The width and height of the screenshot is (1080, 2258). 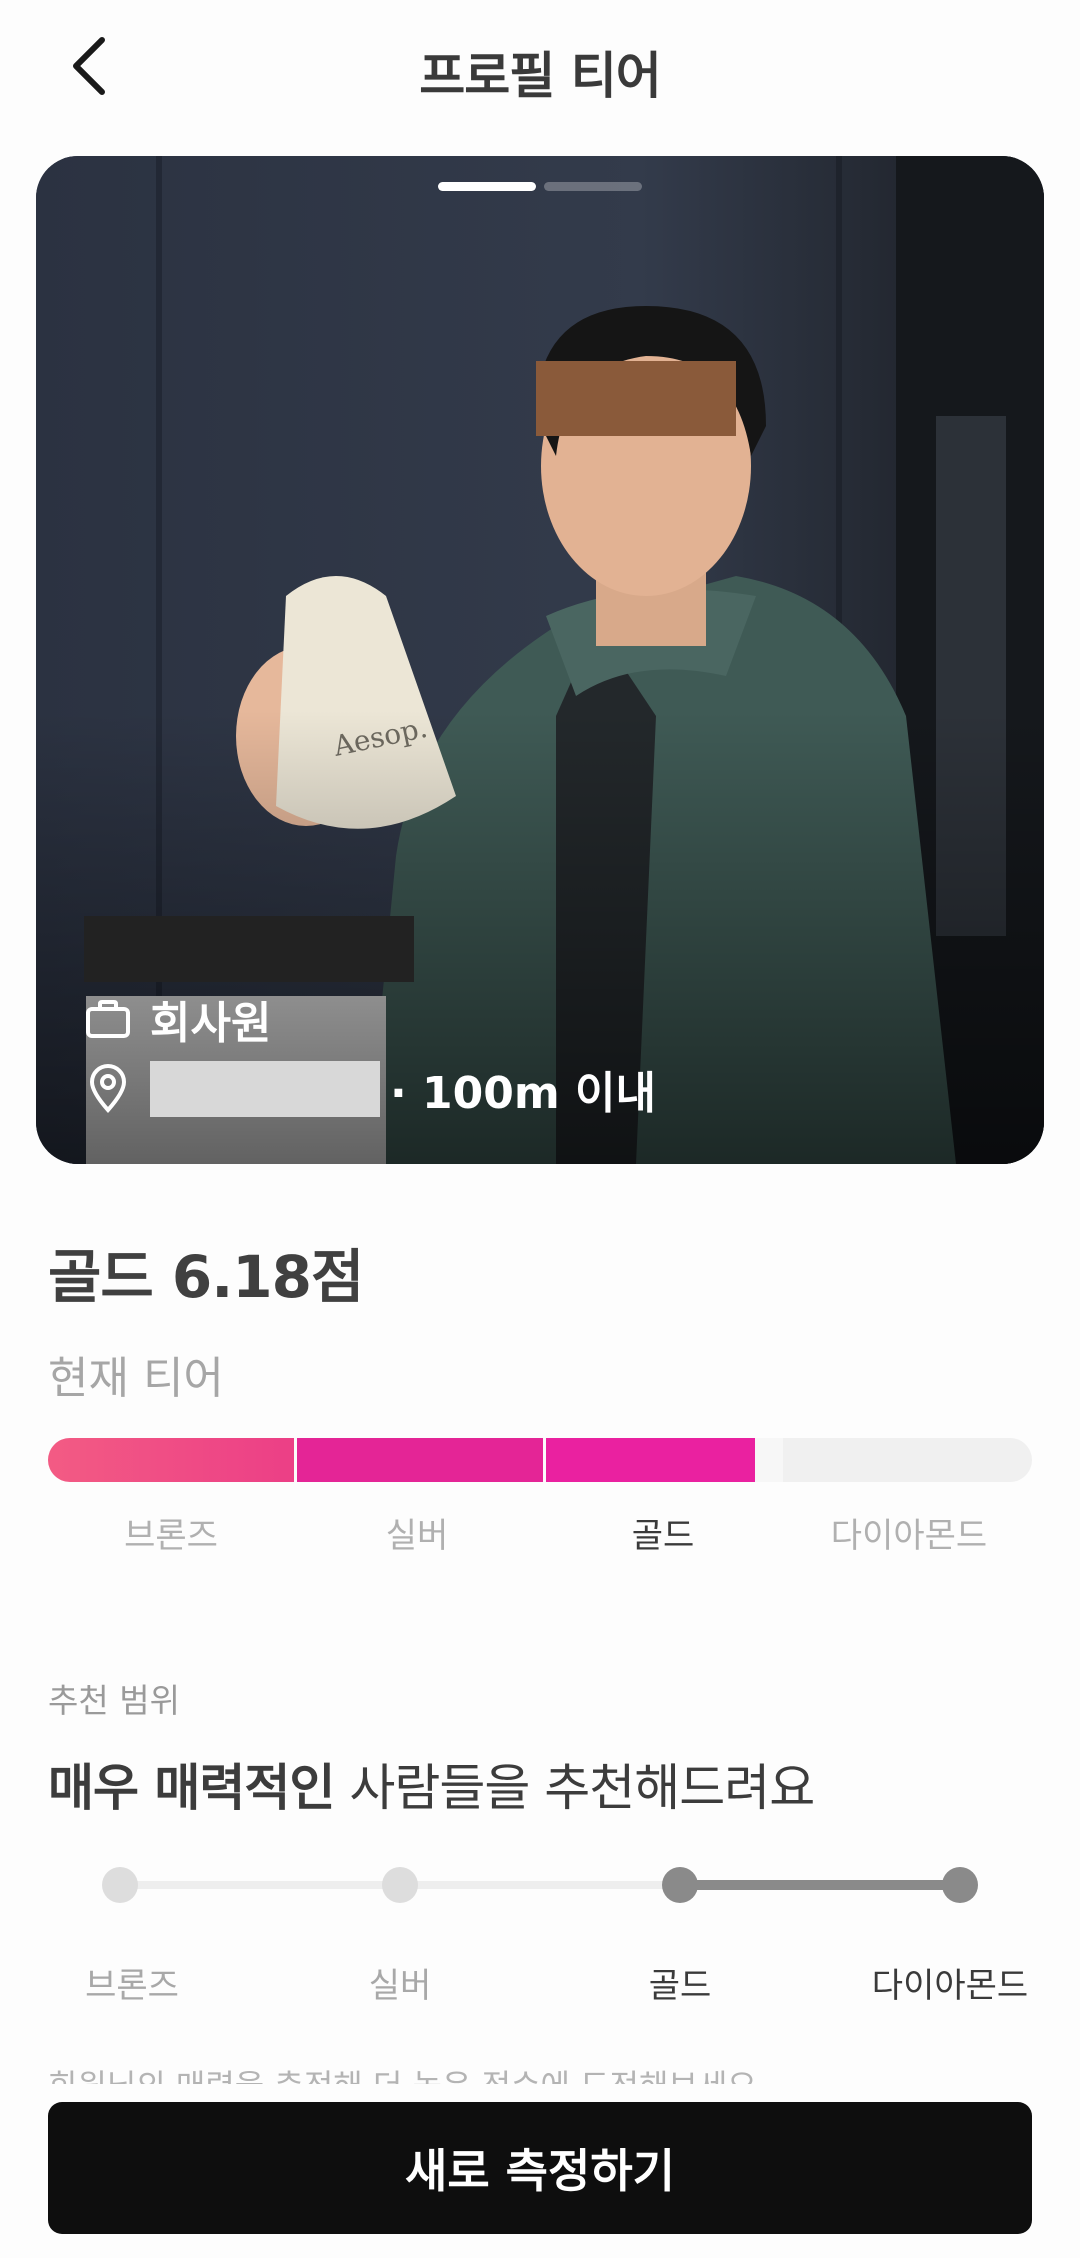 What do you see at coordinates (171, 1536) in the screenshot?
I see `tier-label-0: 브론즈` at bounding box center [171, 1536].